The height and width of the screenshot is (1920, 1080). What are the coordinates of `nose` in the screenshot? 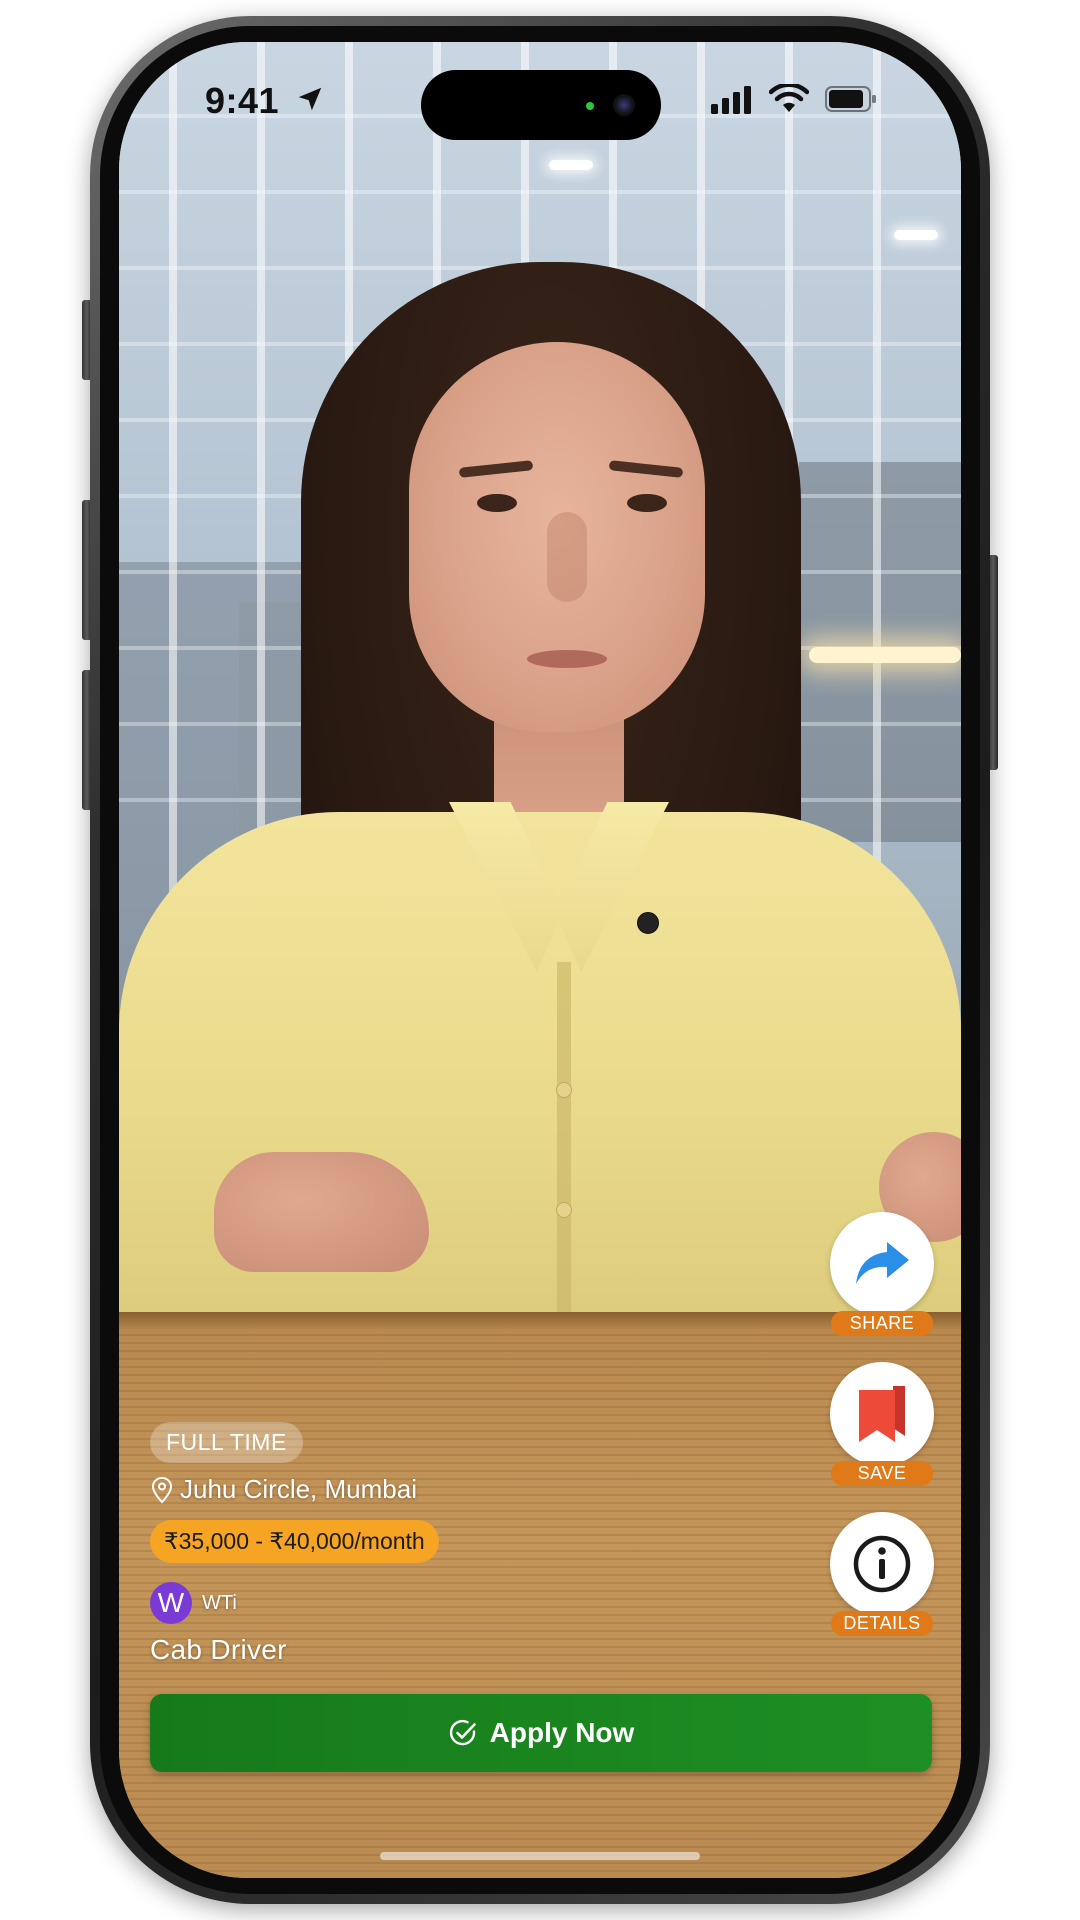 It's located at (567, 557).